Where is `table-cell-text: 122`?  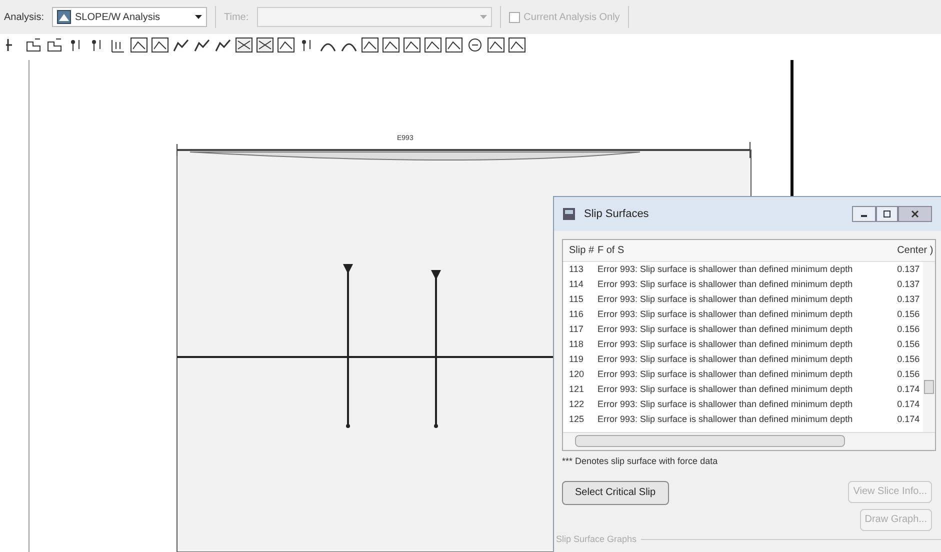
table-cell-text: 122 is located at coordinates (577, 404).